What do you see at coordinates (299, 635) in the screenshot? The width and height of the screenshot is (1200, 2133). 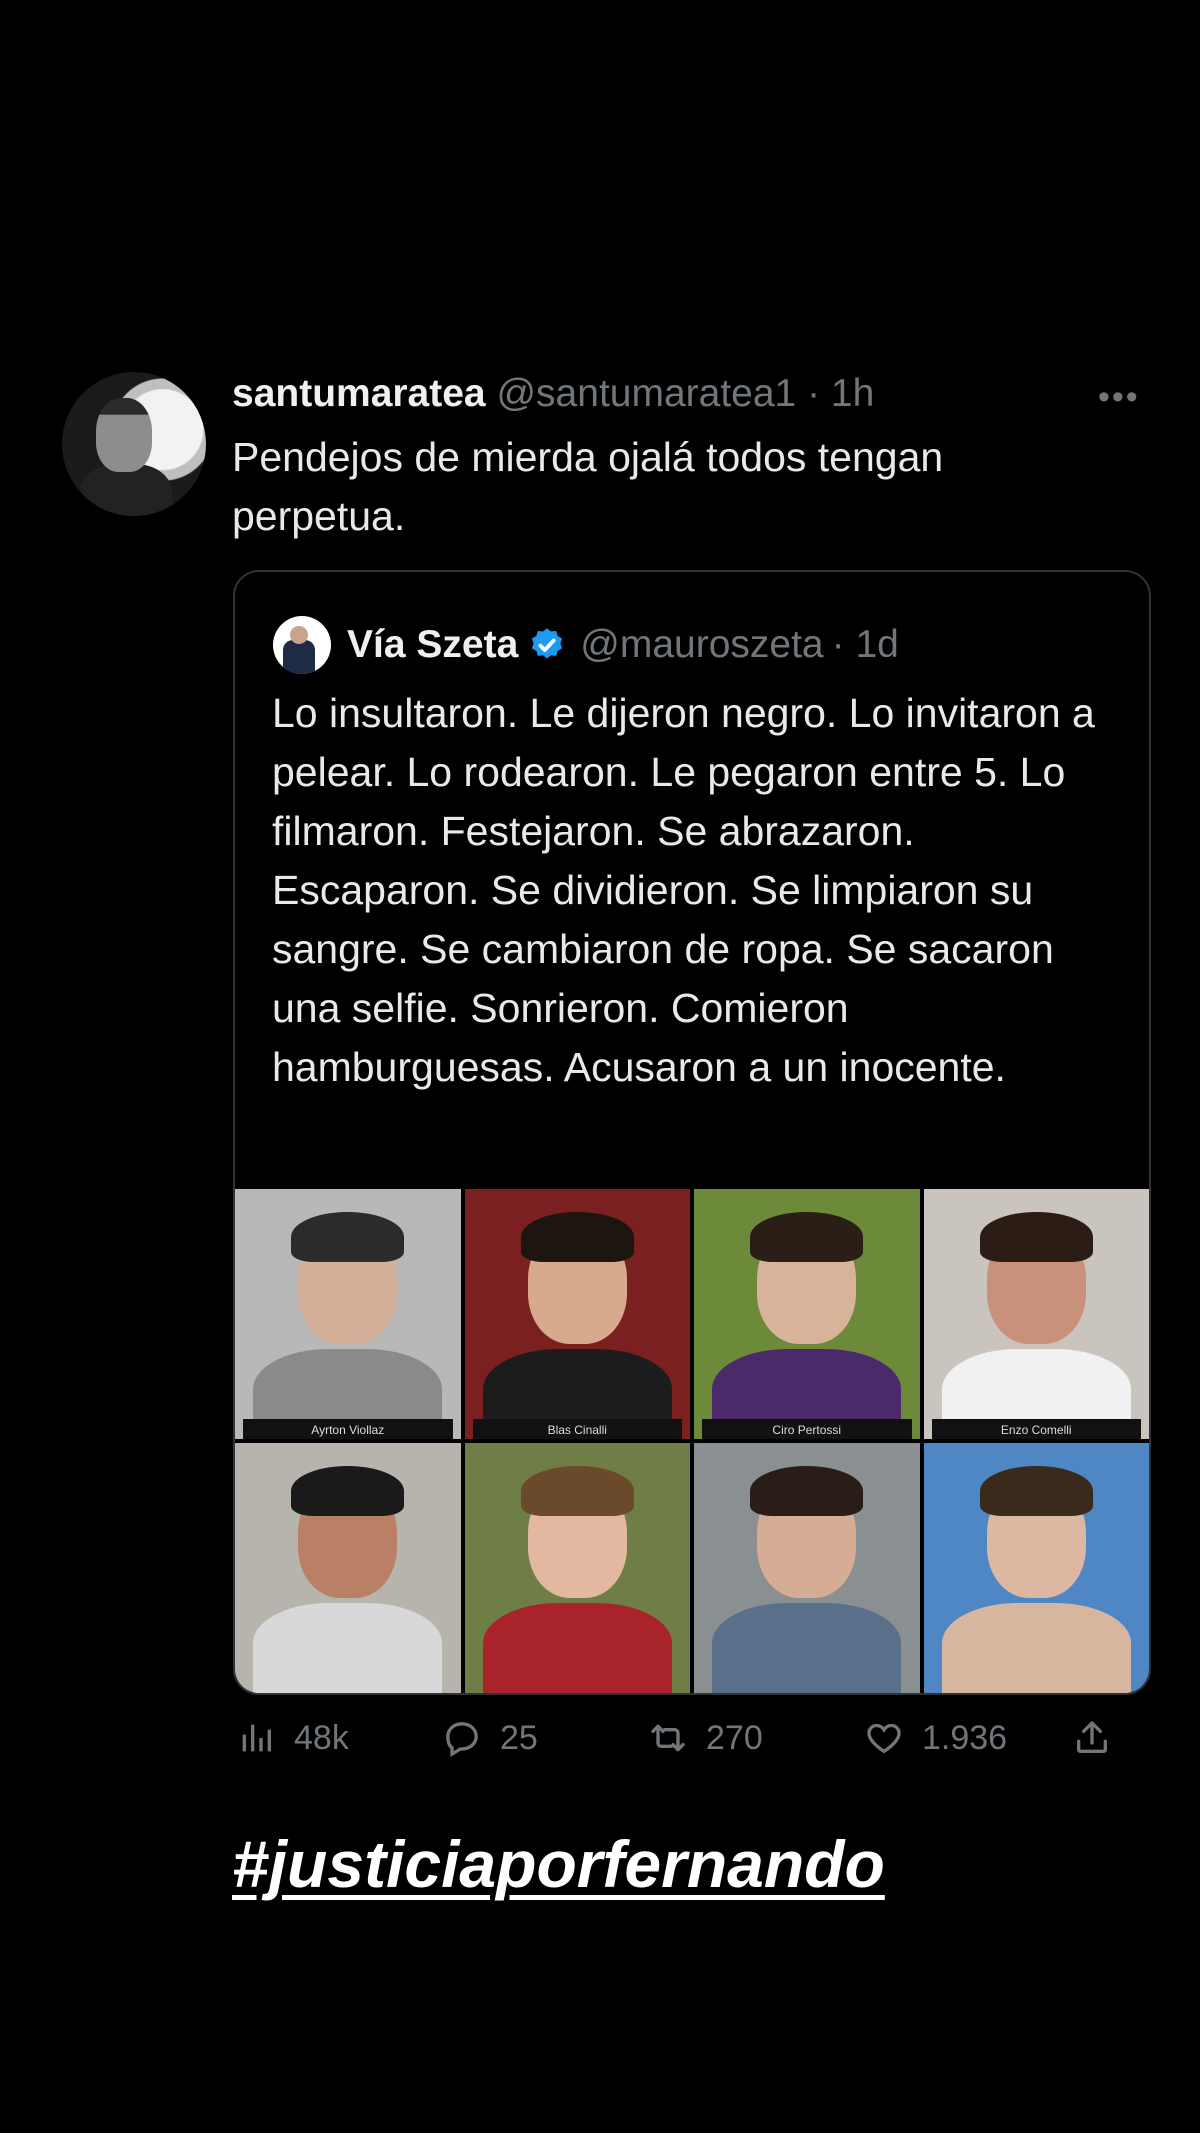 I see `quoted-avatar-head` at bounding box center [299, 635].